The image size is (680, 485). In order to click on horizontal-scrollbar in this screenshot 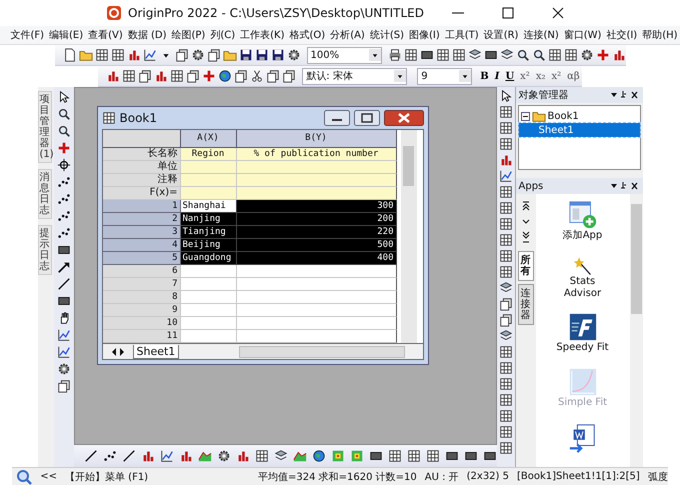, I will do `click(321, 352)`.